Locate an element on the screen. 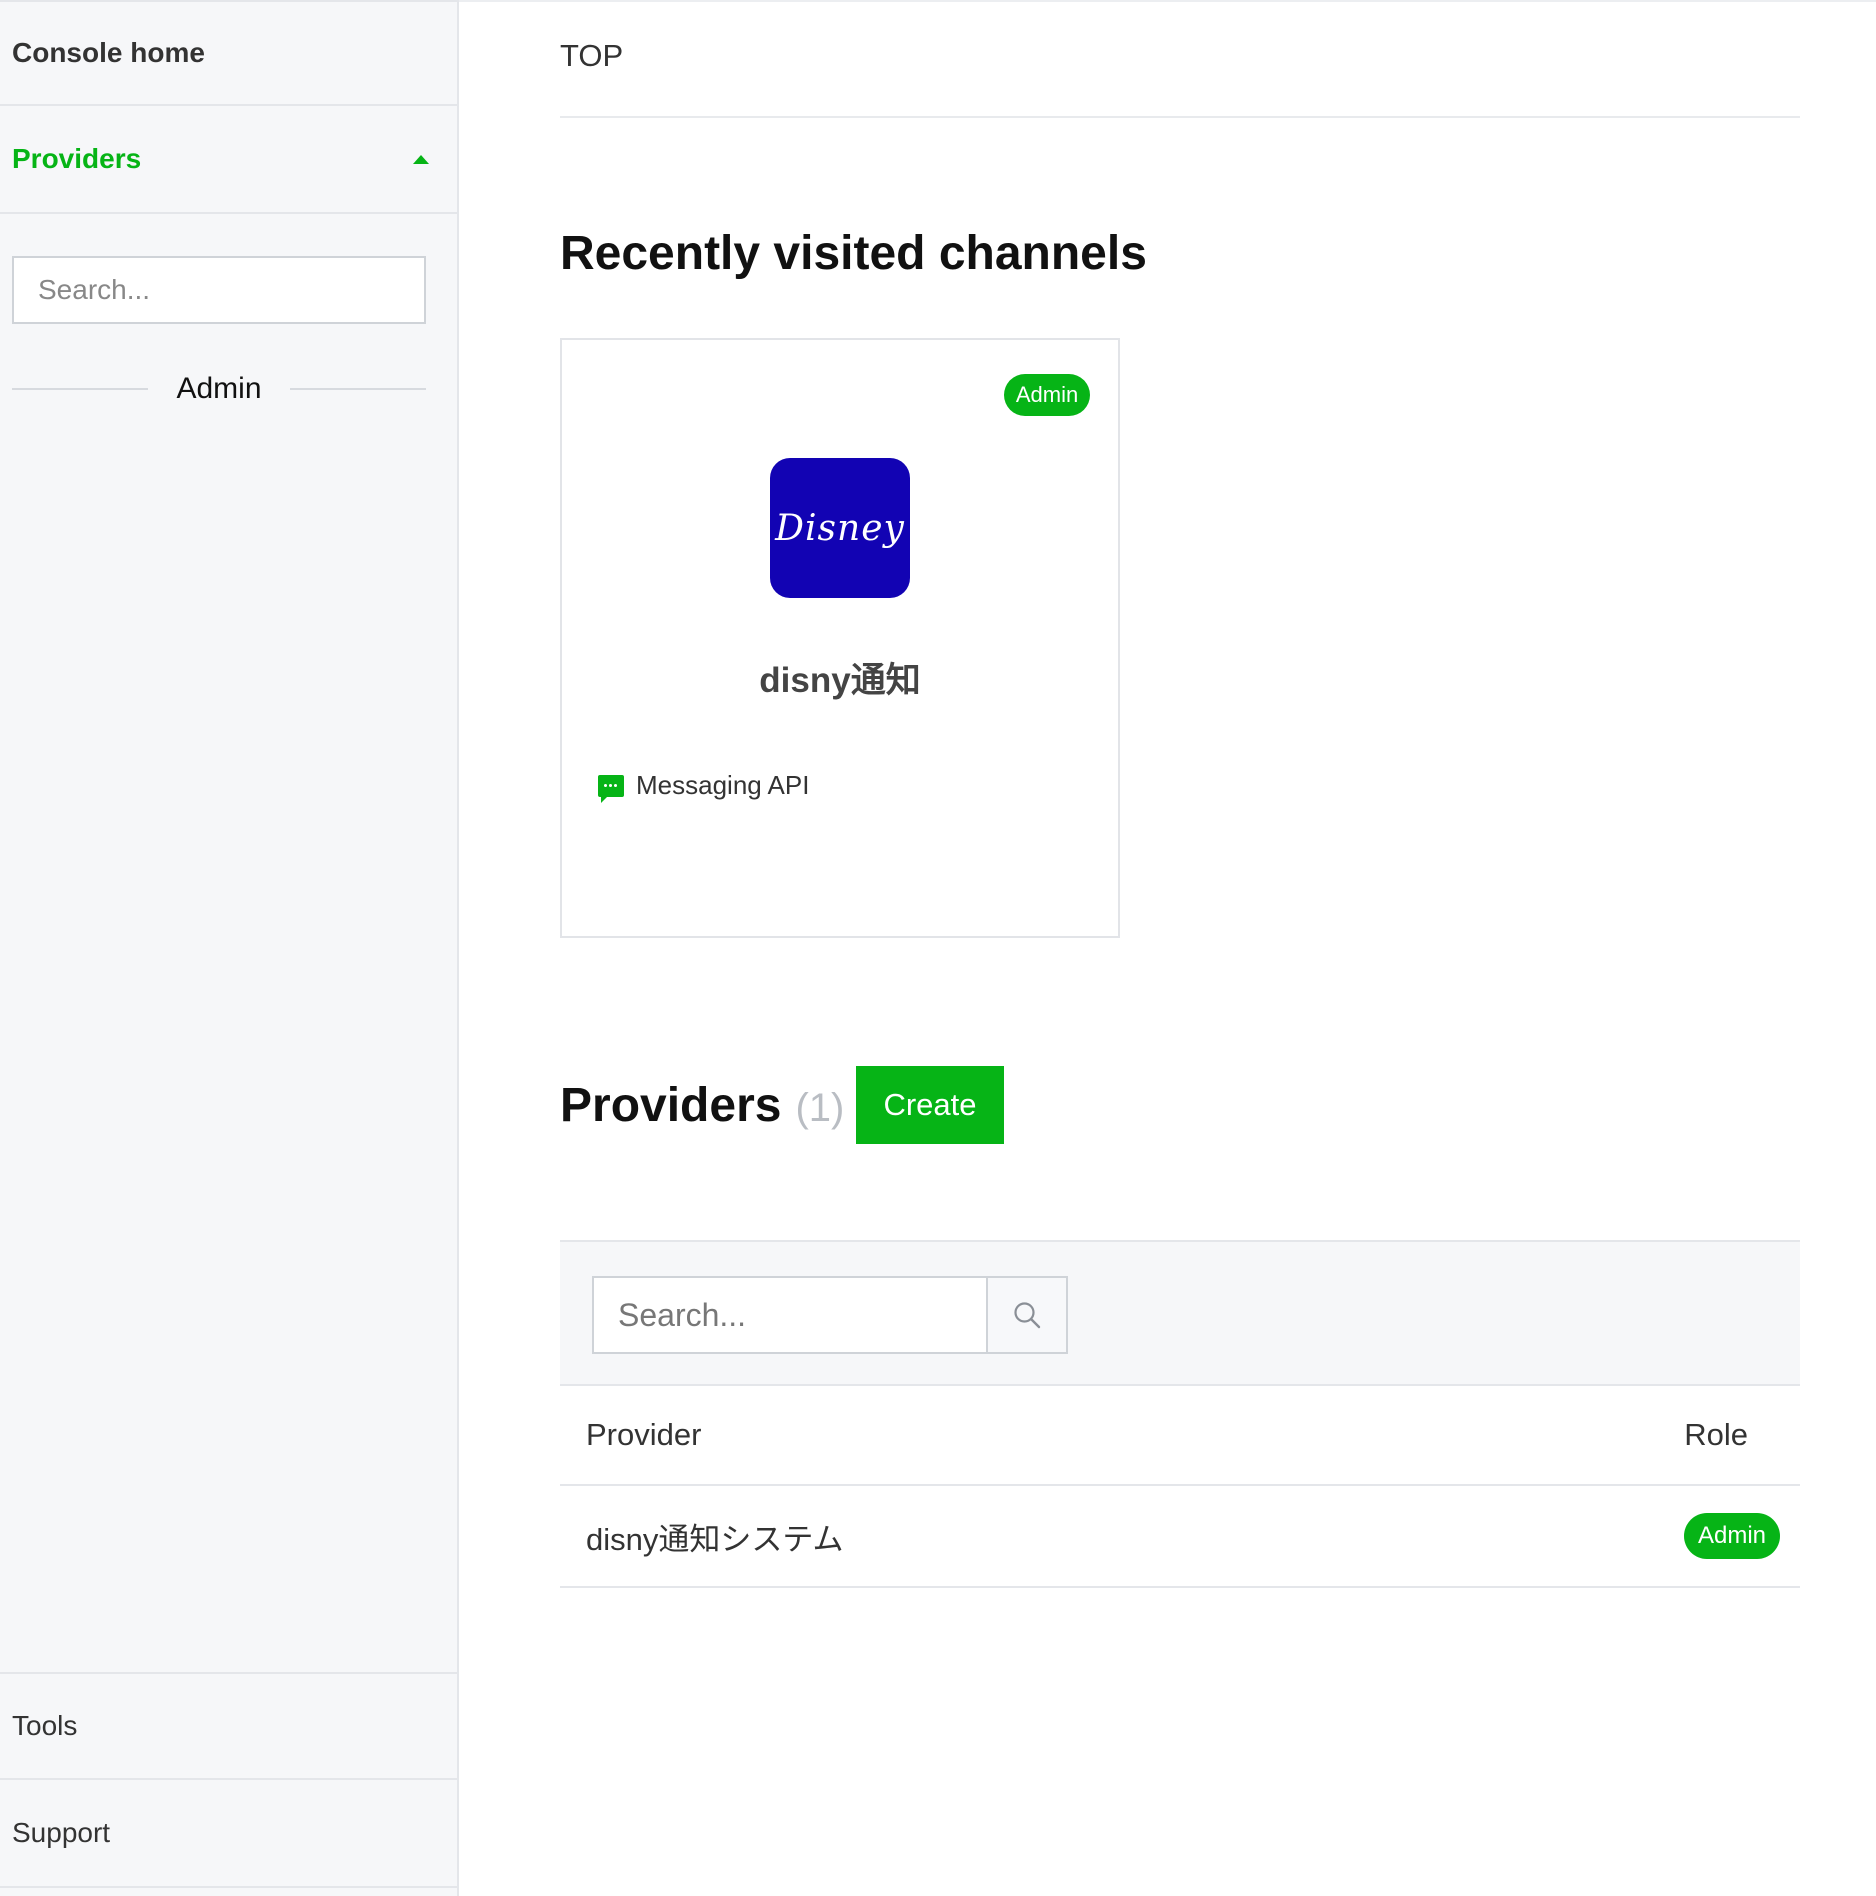 Image resolution: width=1876 pixels, height=1896 pixels. providers-label: Providers is located at coordinates (77, 158).